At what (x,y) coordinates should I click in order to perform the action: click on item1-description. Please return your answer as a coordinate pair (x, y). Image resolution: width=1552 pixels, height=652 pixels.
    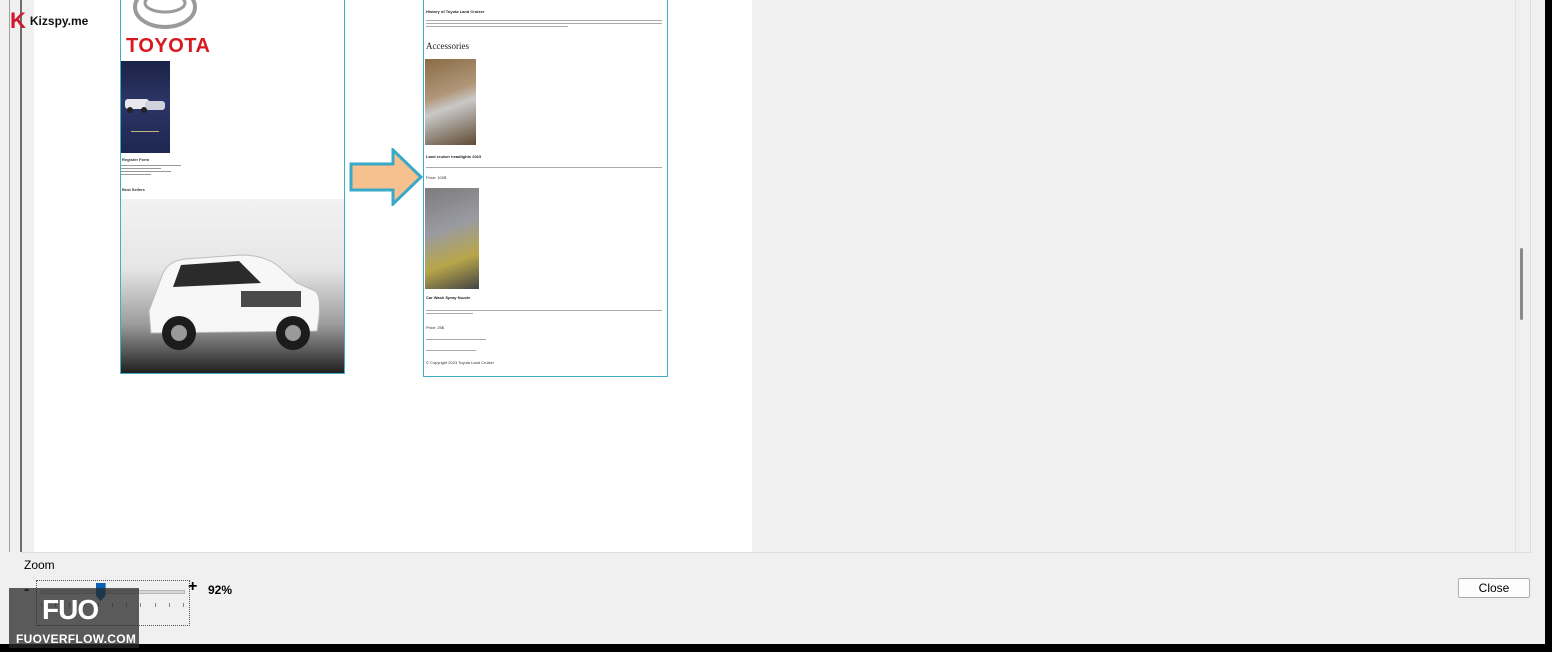
    Looking at the image, I should click on (544, 167).